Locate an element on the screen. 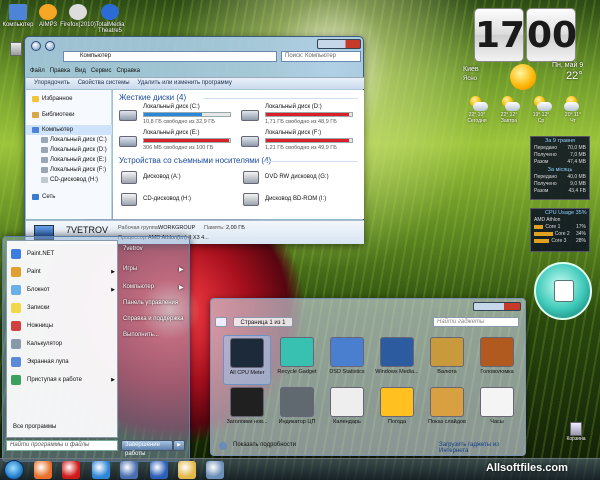  menu-item: Вид is located at coordinates (80, 71).